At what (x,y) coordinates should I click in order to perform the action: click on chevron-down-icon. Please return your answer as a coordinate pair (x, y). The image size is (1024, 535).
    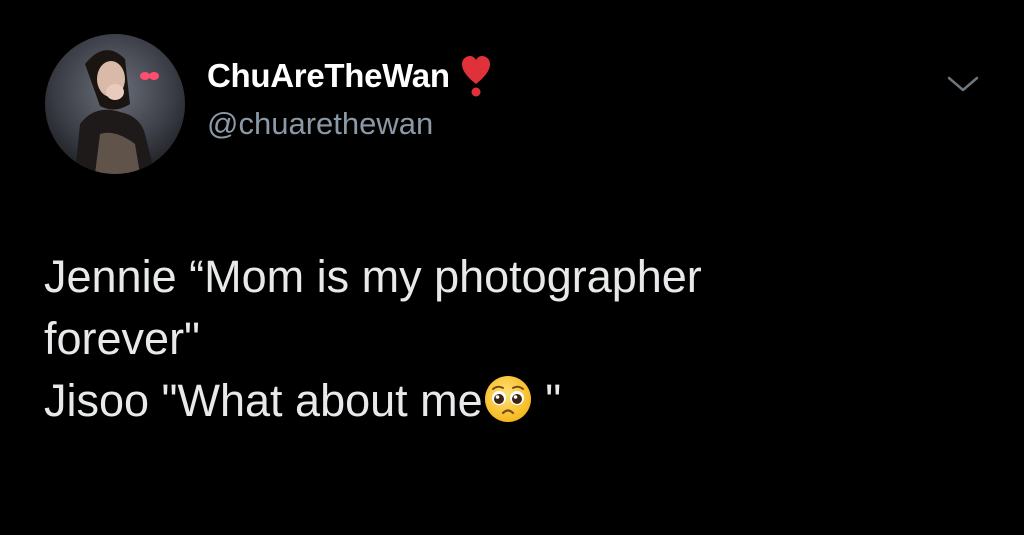
    Looking at the image, I should click on (963, 84).